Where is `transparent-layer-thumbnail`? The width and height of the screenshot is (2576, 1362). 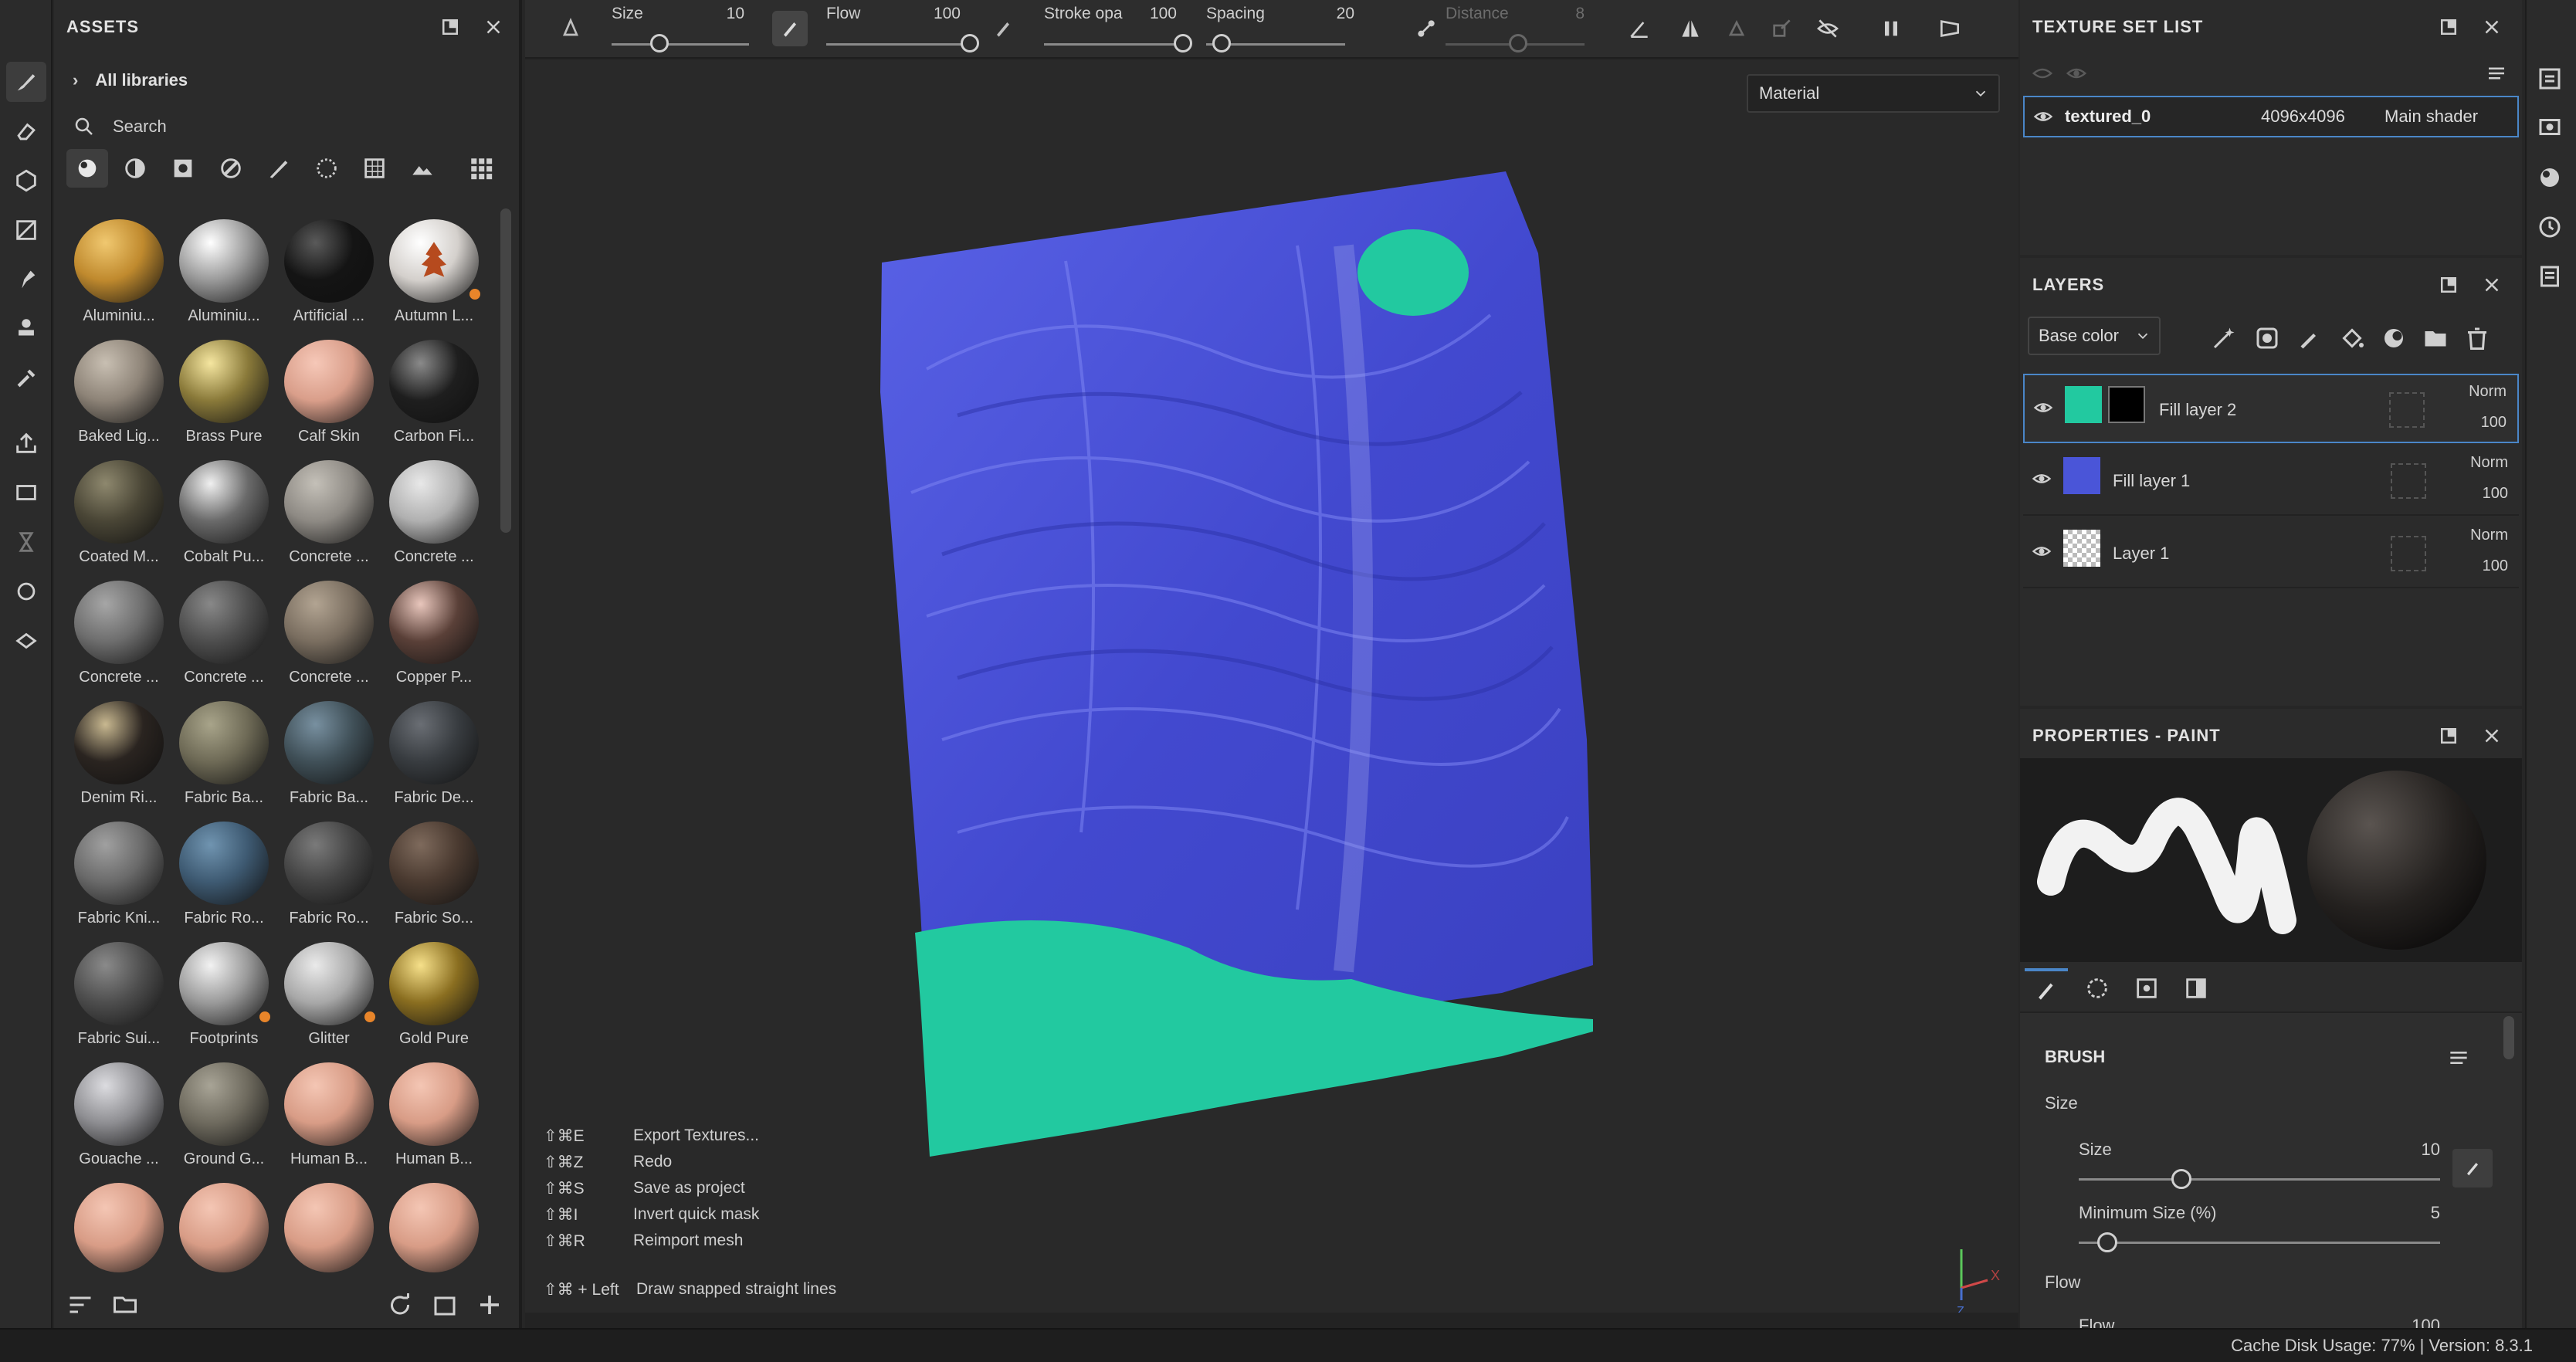 transparent-layer-thumbnail is located at coordinates (2081, 548).